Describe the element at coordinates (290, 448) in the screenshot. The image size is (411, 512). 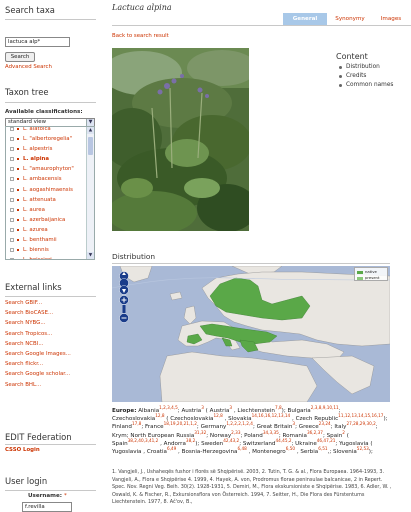
I see `reference-marks: 6,50` at that location.